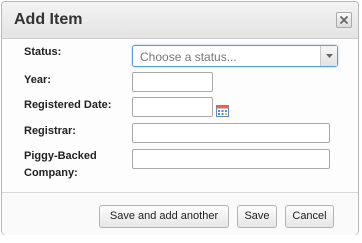 The height and width of the screenshot is (243, 362). Describe the element at coordinates (48, 19) in the screenshot. I see `dialog-title: Add Item` at that location.